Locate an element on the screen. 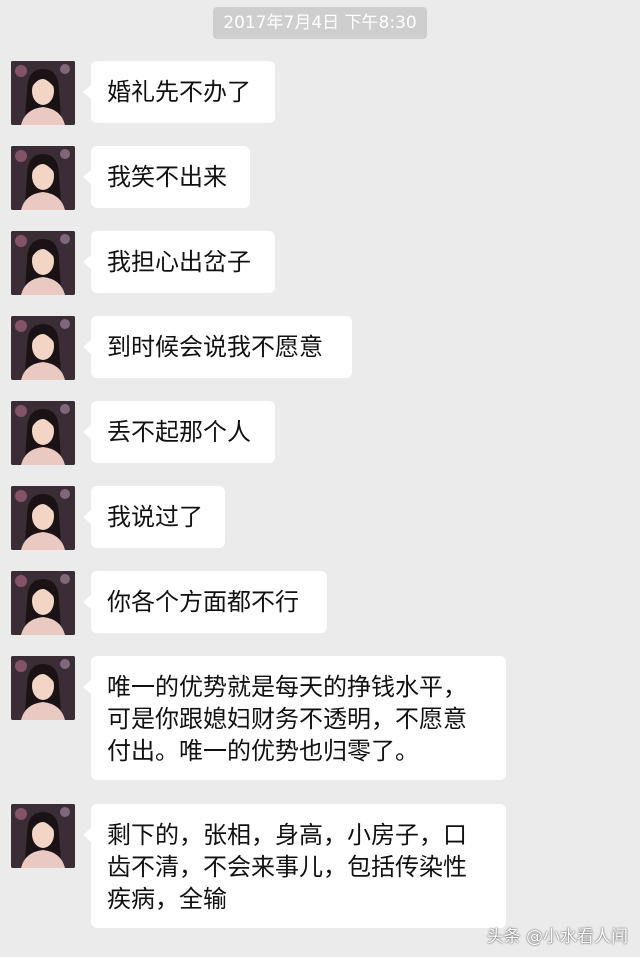 The height and width of the screenshot is (957, 640). timestamp: 2017年7月4日 下午8:30 is located at coordinates (320, 23).